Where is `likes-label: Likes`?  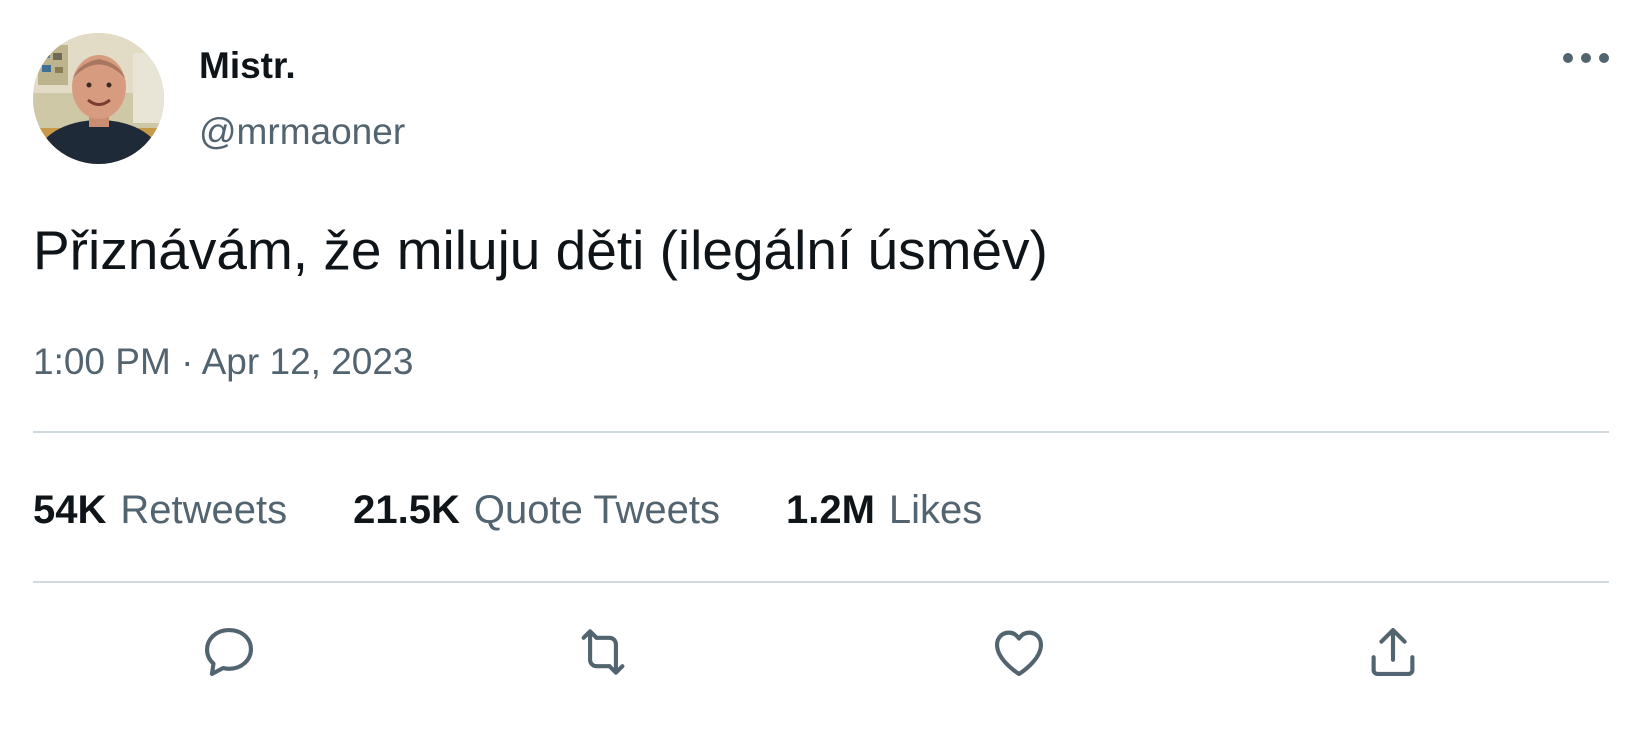
likes-label: Likes is located at coordinates (935, 510).